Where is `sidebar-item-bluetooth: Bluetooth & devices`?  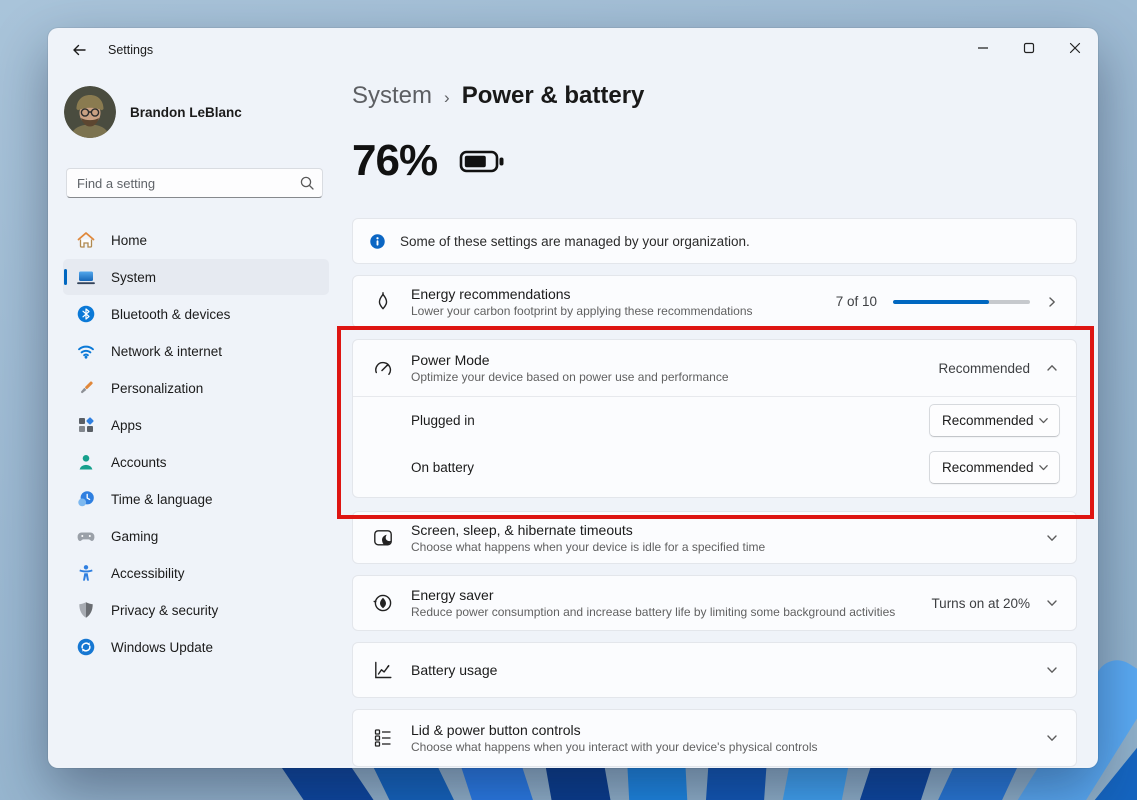 sidebar-item-bluetooth: Bluetooth & devices is located at coordinates (196, 314).